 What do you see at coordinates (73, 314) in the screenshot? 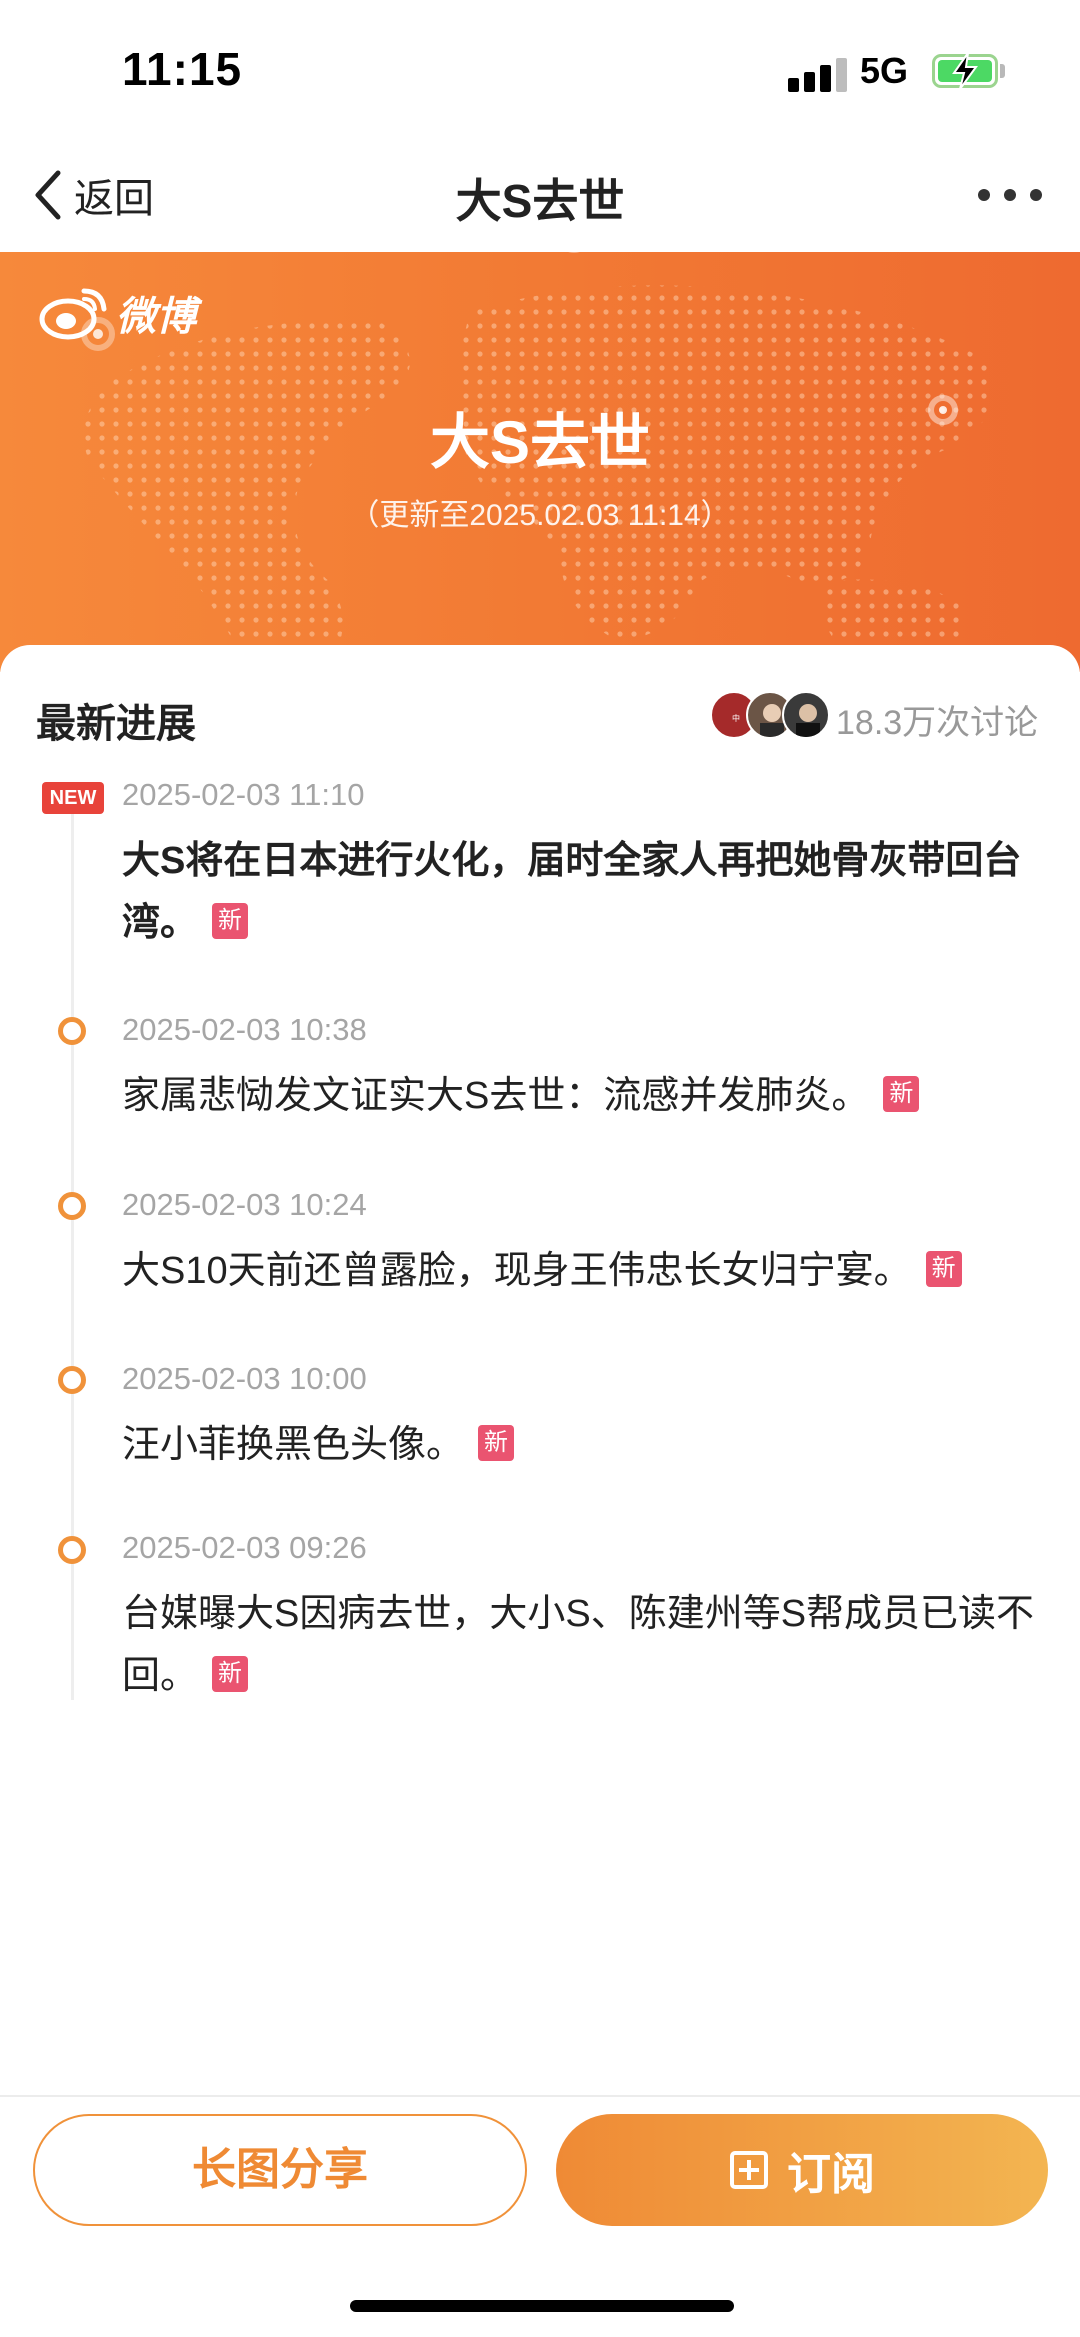
I see `weibo-eye-icon` at bounding box center [73, 314].